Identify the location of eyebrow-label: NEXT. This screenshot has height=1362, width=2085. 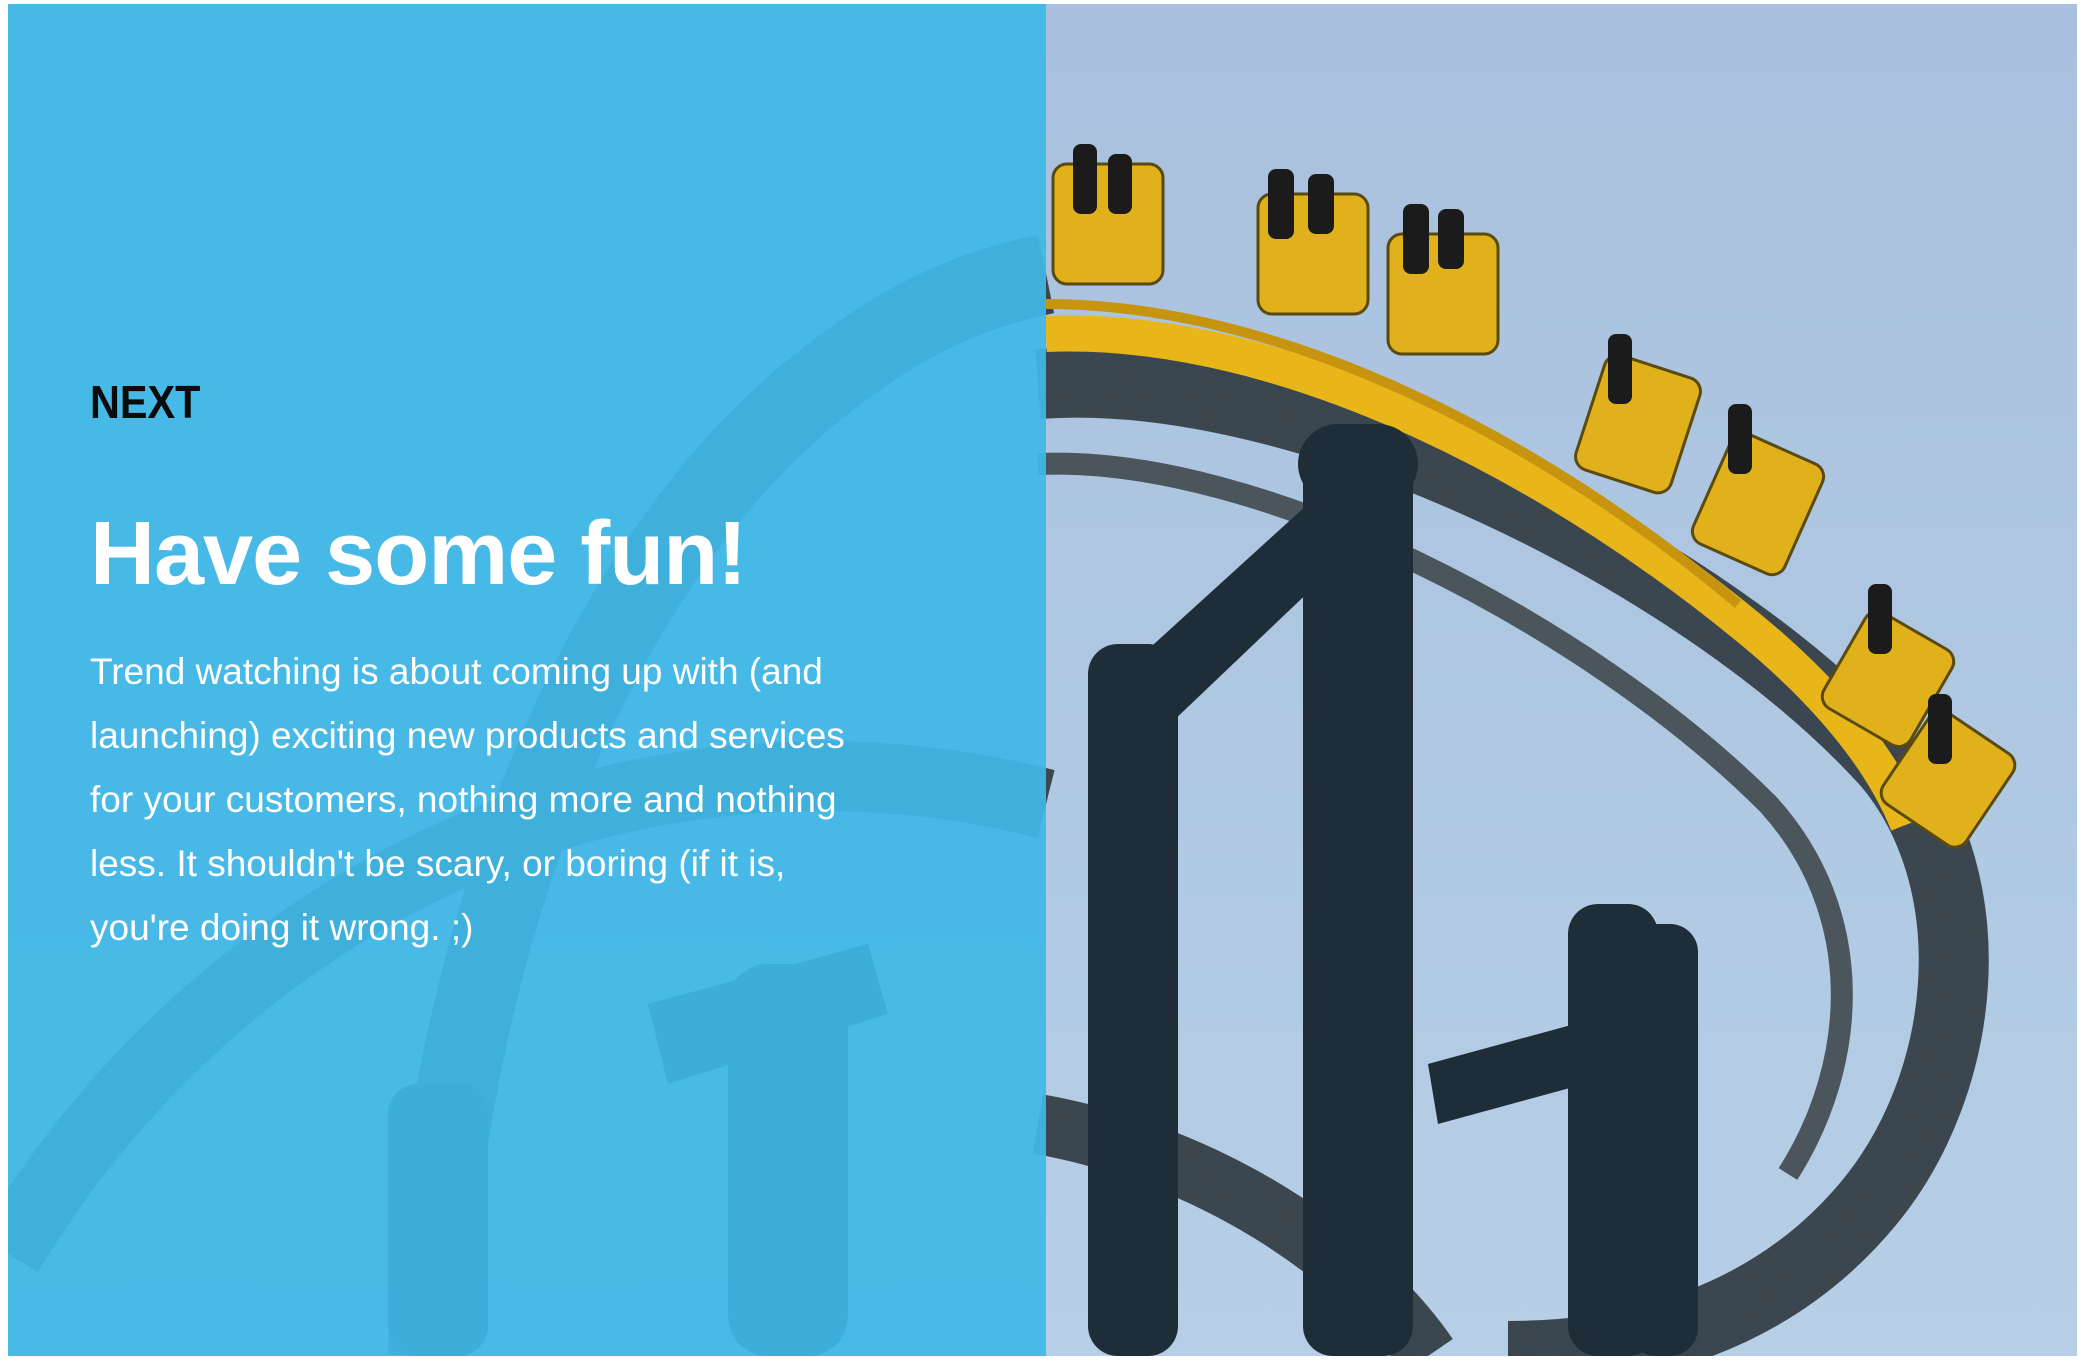
(145, 402).